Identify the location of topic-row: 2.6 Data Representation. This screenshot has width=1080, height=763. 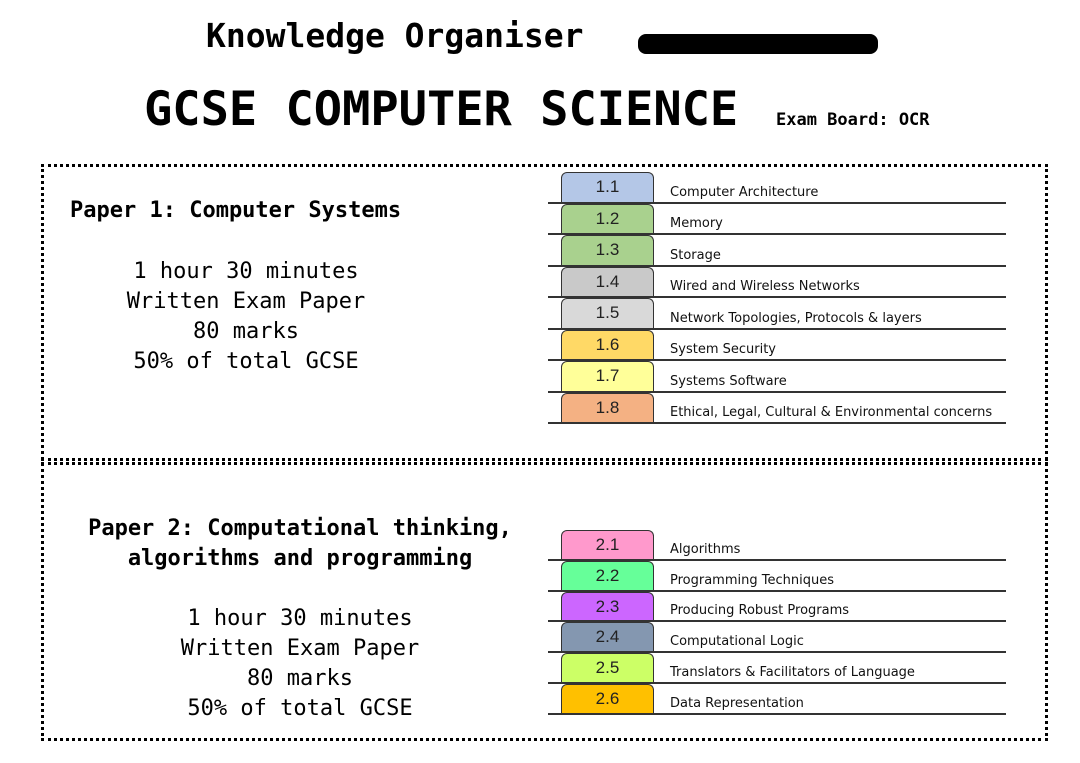
(777, 699).